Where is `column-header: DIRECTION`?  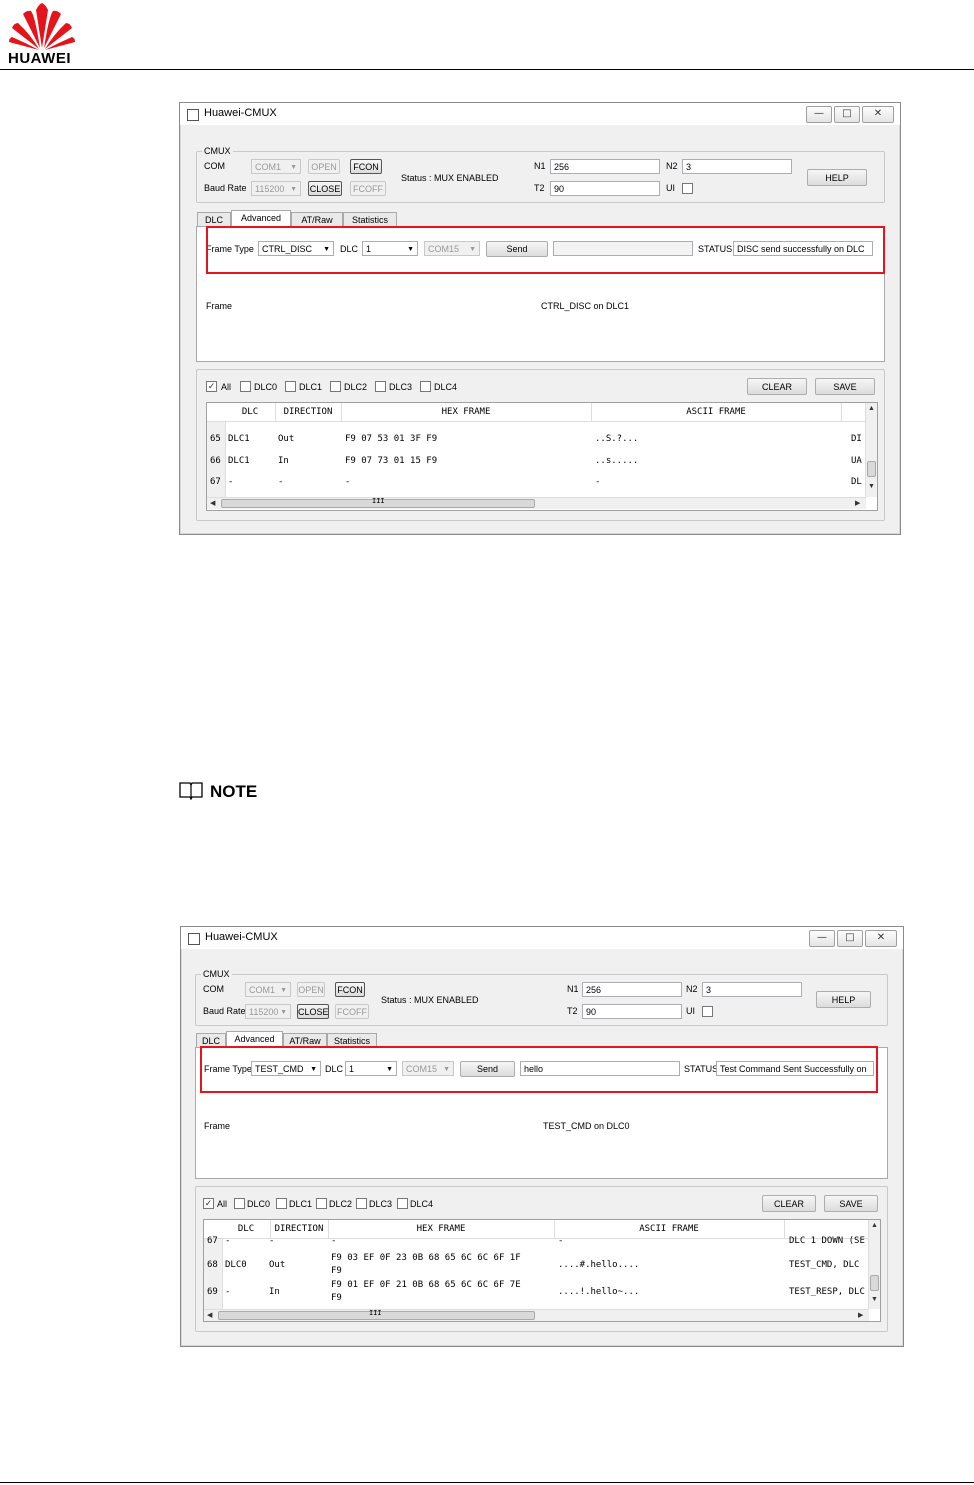
column-header: DIRECTION is located at coordinates (308, 412).